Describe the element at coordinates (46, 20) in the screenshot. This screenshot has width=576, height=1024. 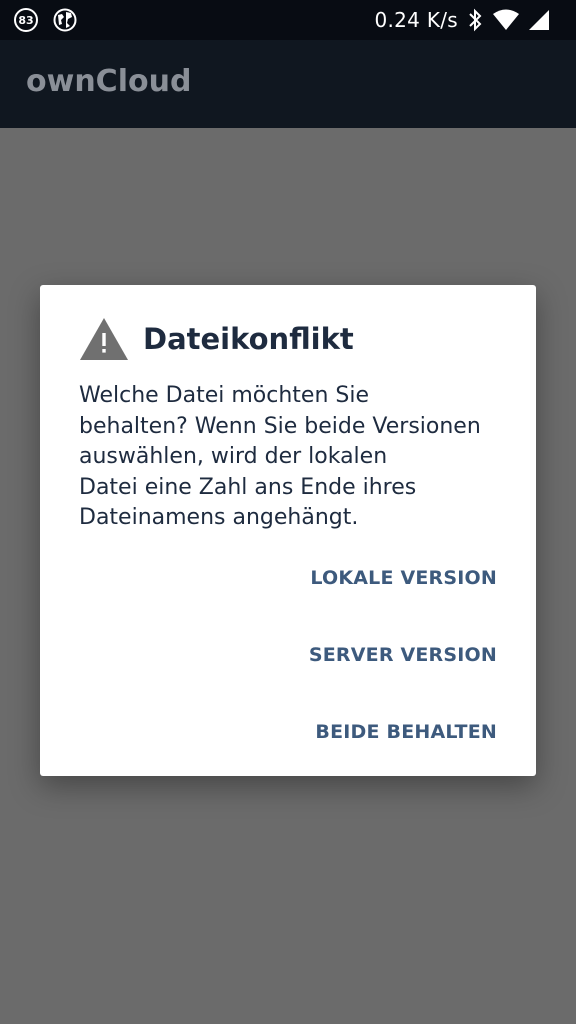
I see `status-bar-left: 83` at that location.